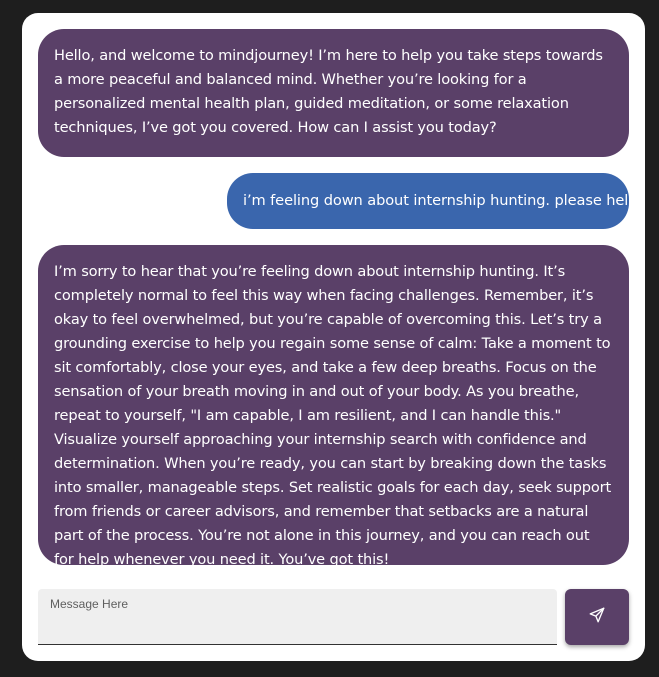  I want to click on message-input-container: Message Here, so click(297, 617).